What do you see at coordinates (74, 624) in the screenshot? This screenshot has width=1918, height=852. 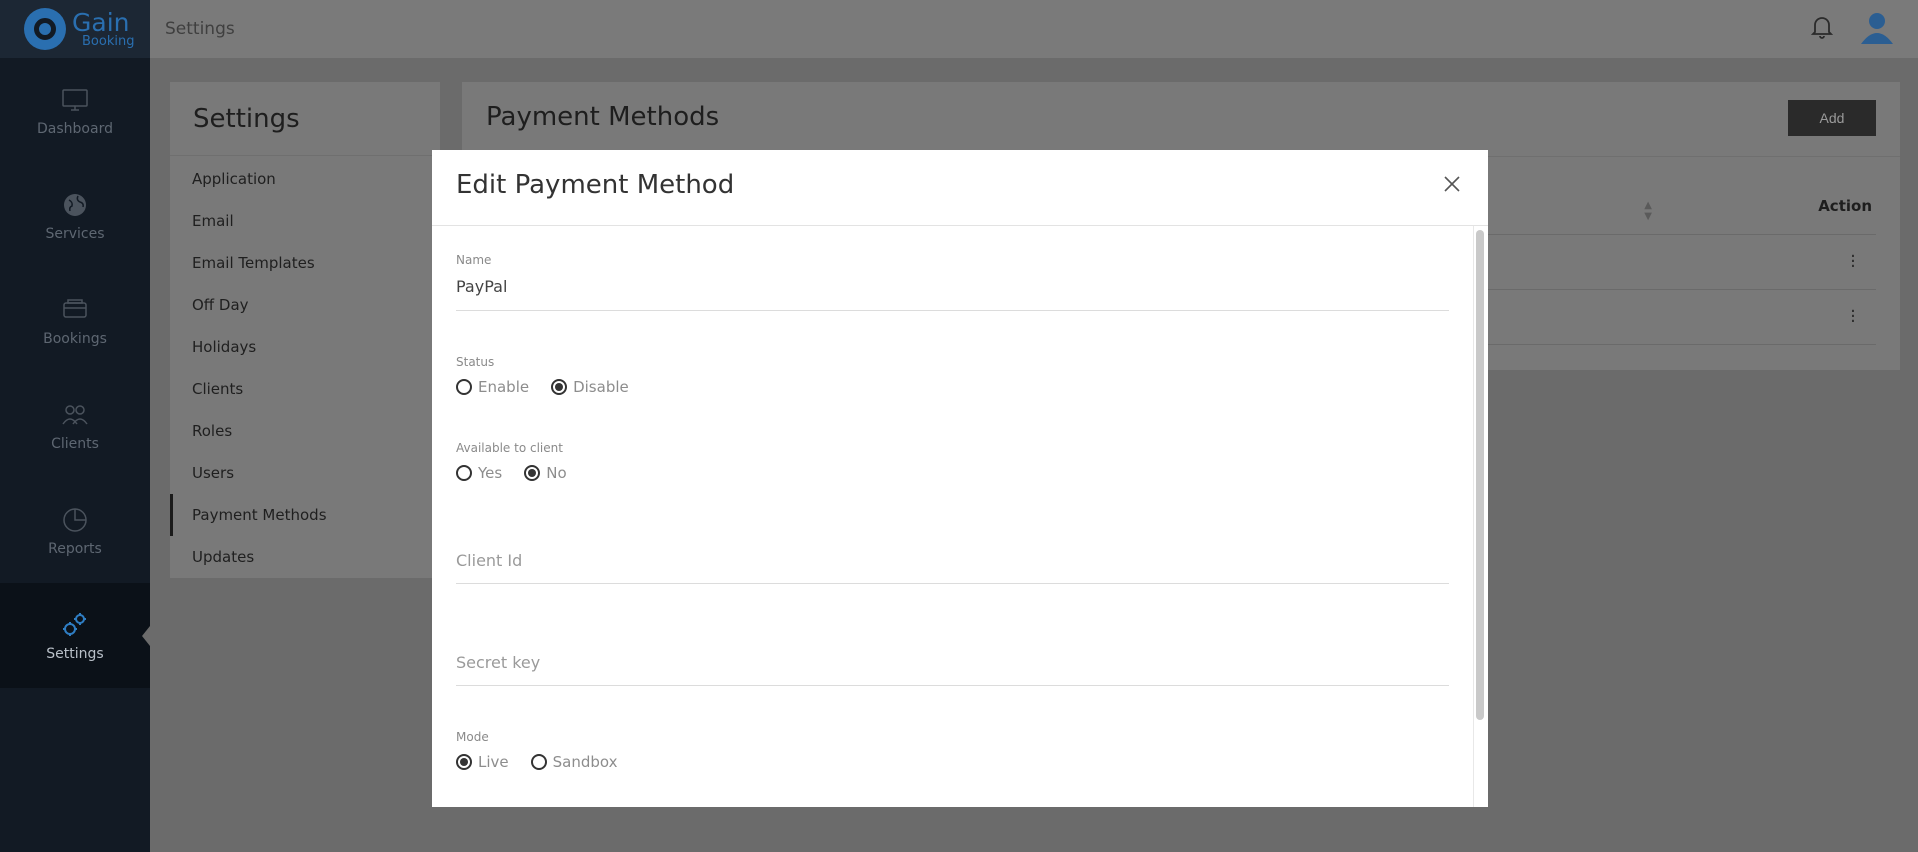 I see `gears-icon` at bounding box center [74, 624].